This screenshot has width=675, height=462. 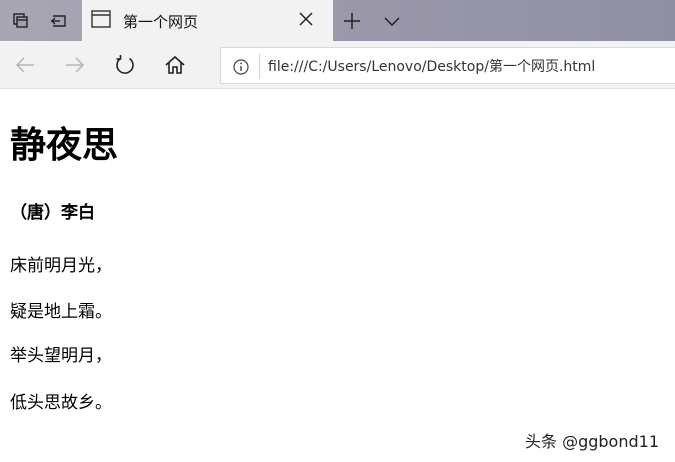 I want to click on poem-line: 床前明月光，, so click(x=61, y=266).